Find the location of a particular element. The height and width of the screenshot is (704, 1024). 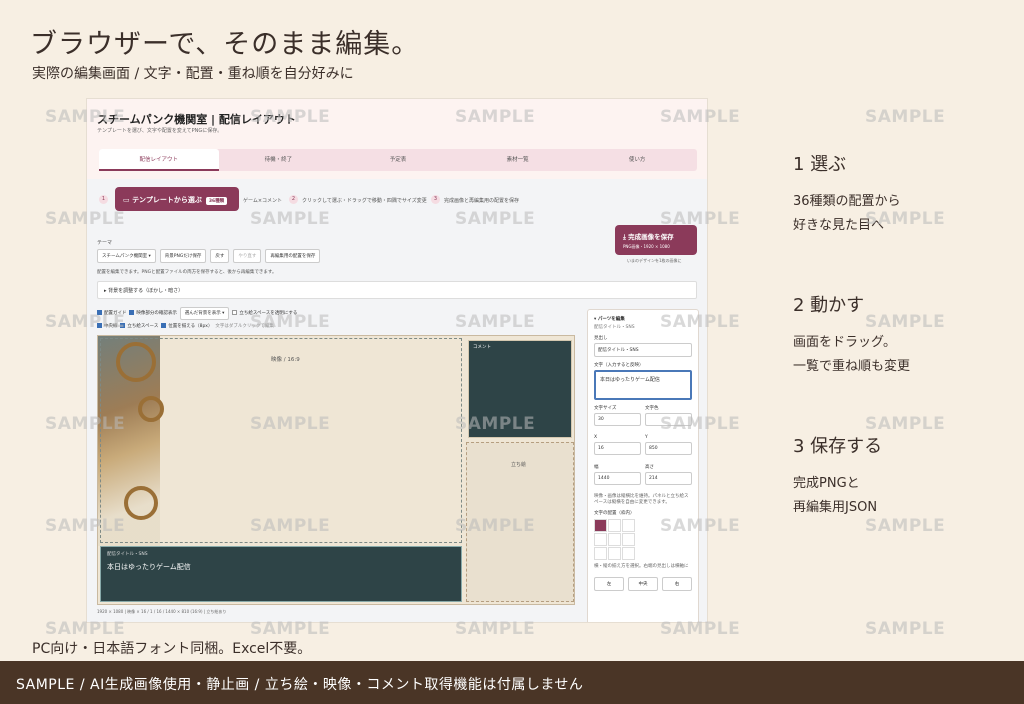

save-layout-button: 再編集用の配置を保存 is located at coordinates (293, 256).